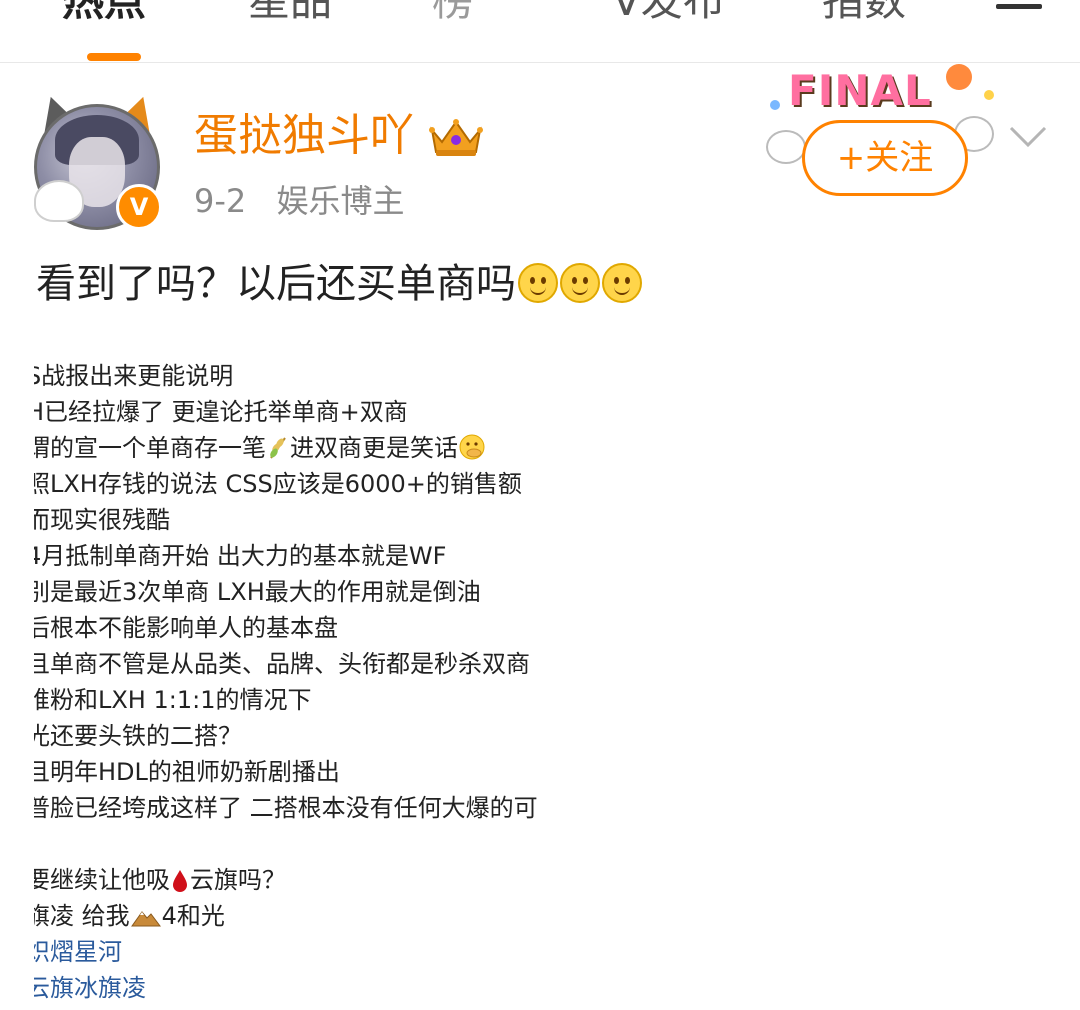 Image resolution: width=1080 pixels, height=1010 pixels. Describe the element at coordinates (453, 12) in the screenshot. I see `tab-rank: 榜` at that location.